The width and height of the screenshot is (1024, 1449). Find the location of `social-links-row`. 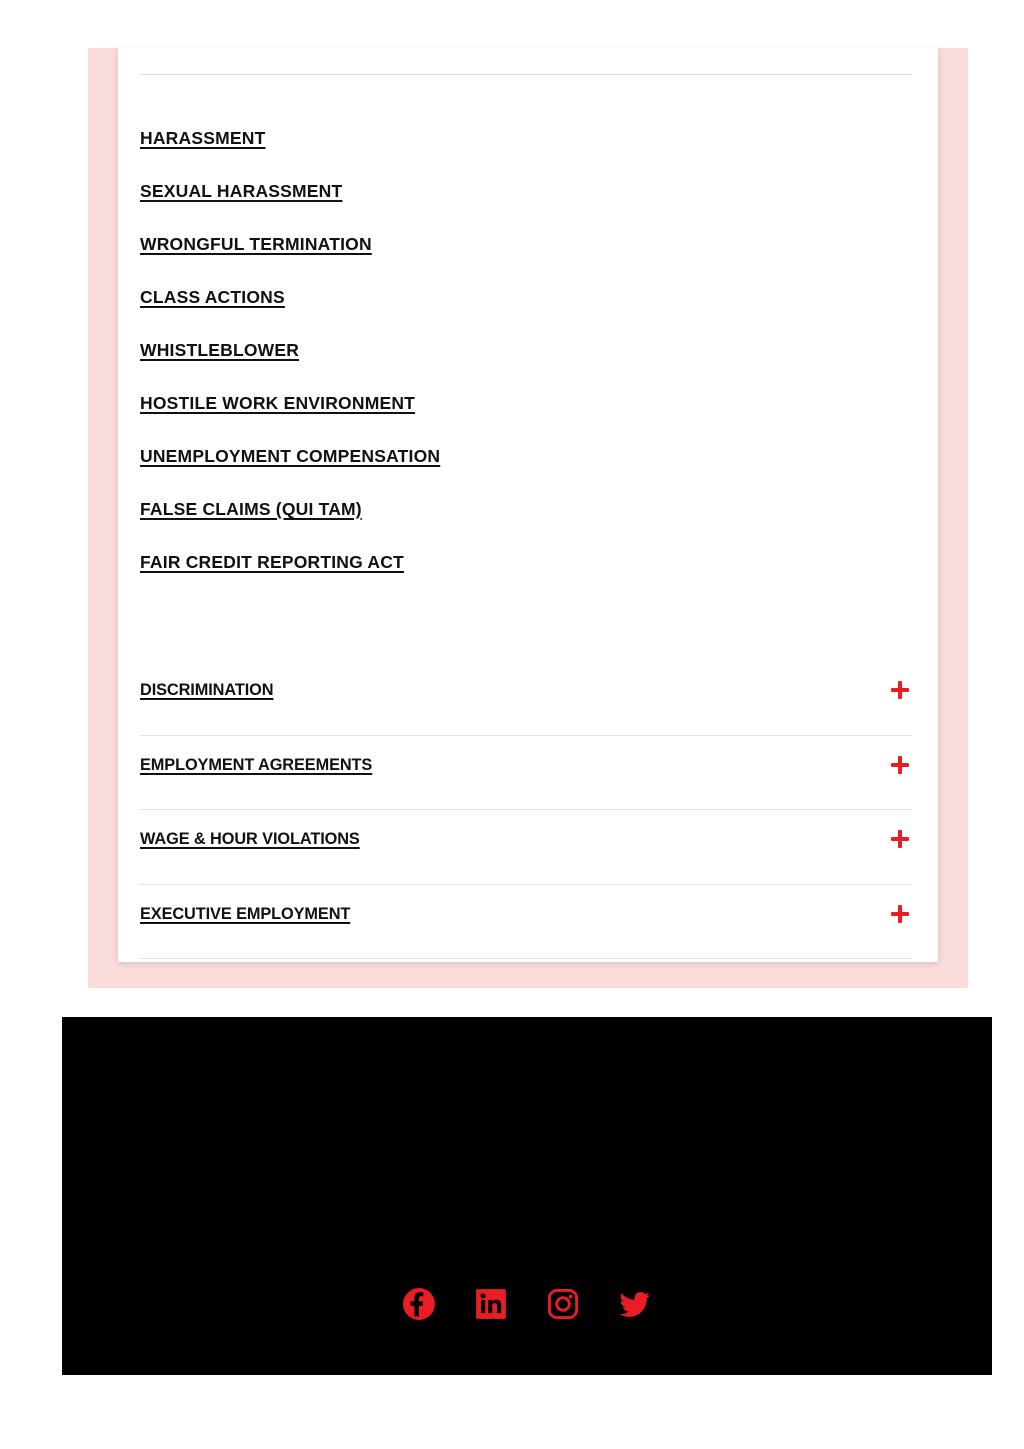

social-links-row is located at coordinates (527, 1304).